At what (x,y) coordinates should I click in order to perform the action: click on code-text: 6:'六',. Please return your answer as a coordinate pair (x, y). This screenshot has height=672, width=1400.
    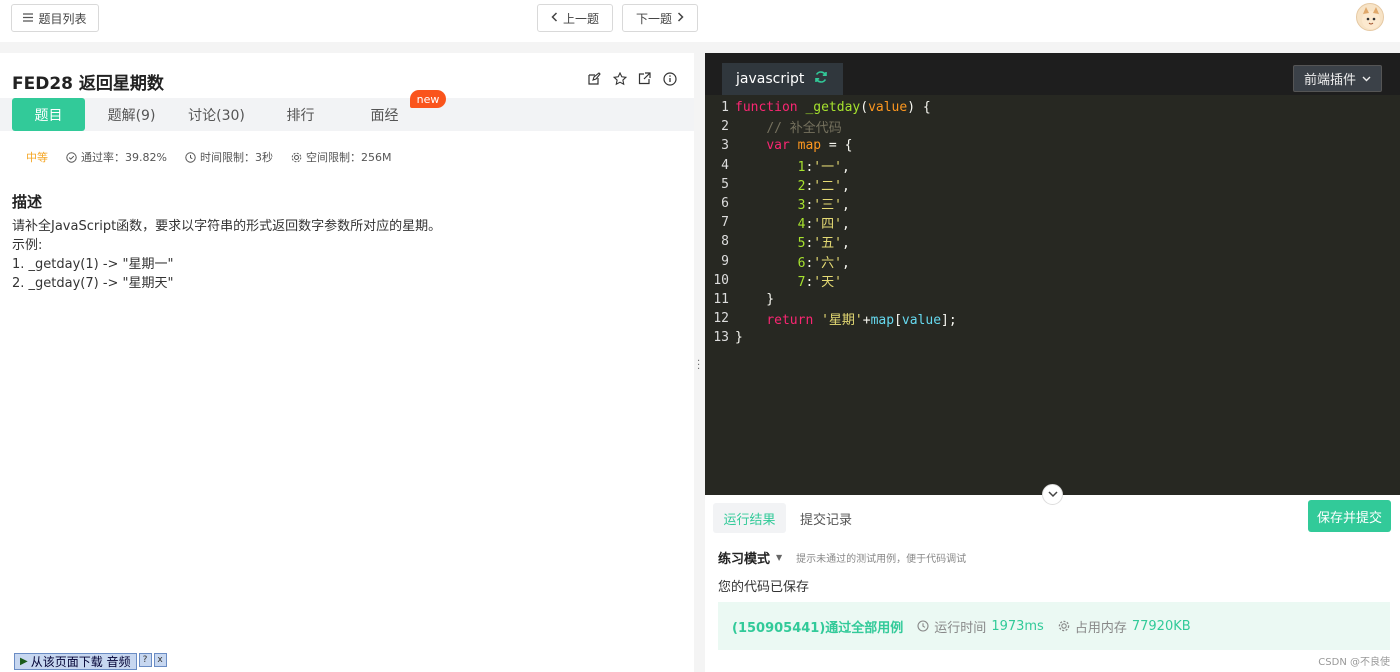
    Looking at the image, I should click on (823, 263).